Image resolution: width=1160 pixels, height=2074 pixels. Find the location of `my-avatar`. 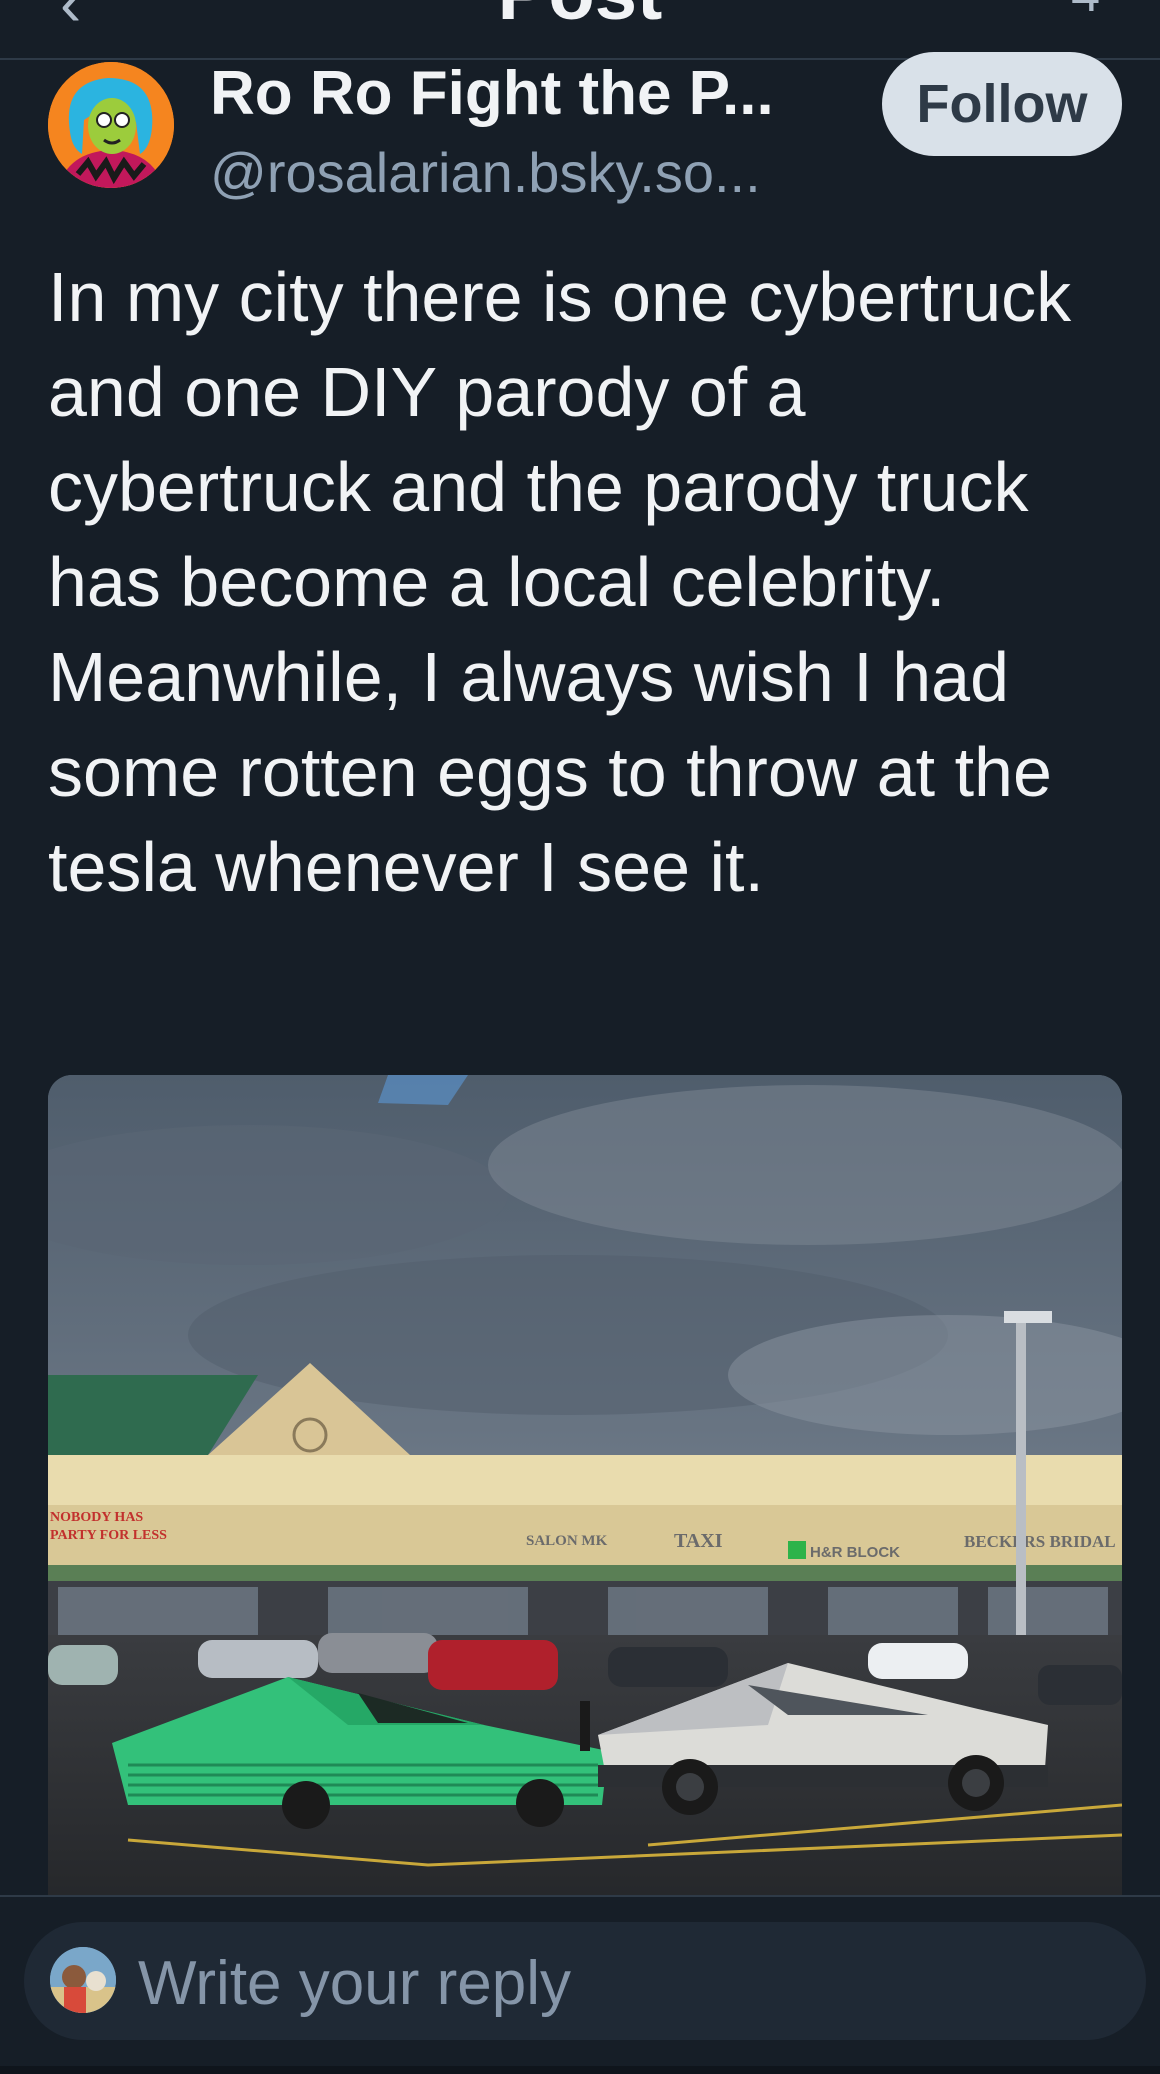

my-avatar is located at coordinates (83, 1980).